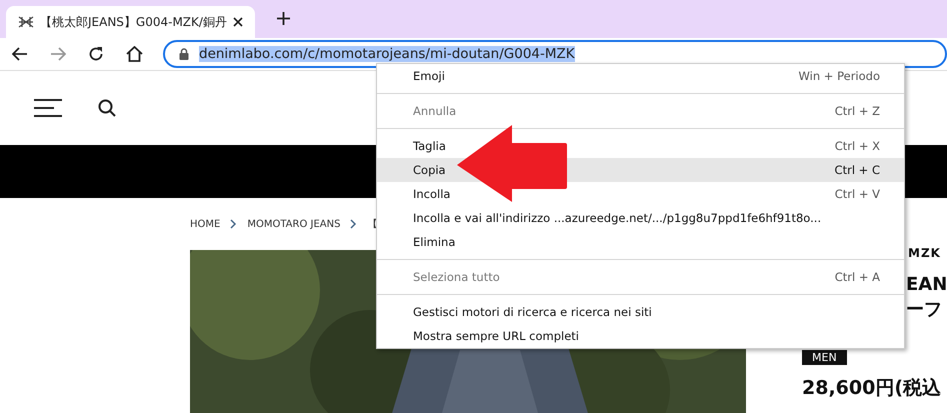 The height and width of the screenshot is (413, 947). What do you see at coordinates (372, 224) in the screenshot?
I see `breadcrumb-link: 【` at bounding box center [372, 224].